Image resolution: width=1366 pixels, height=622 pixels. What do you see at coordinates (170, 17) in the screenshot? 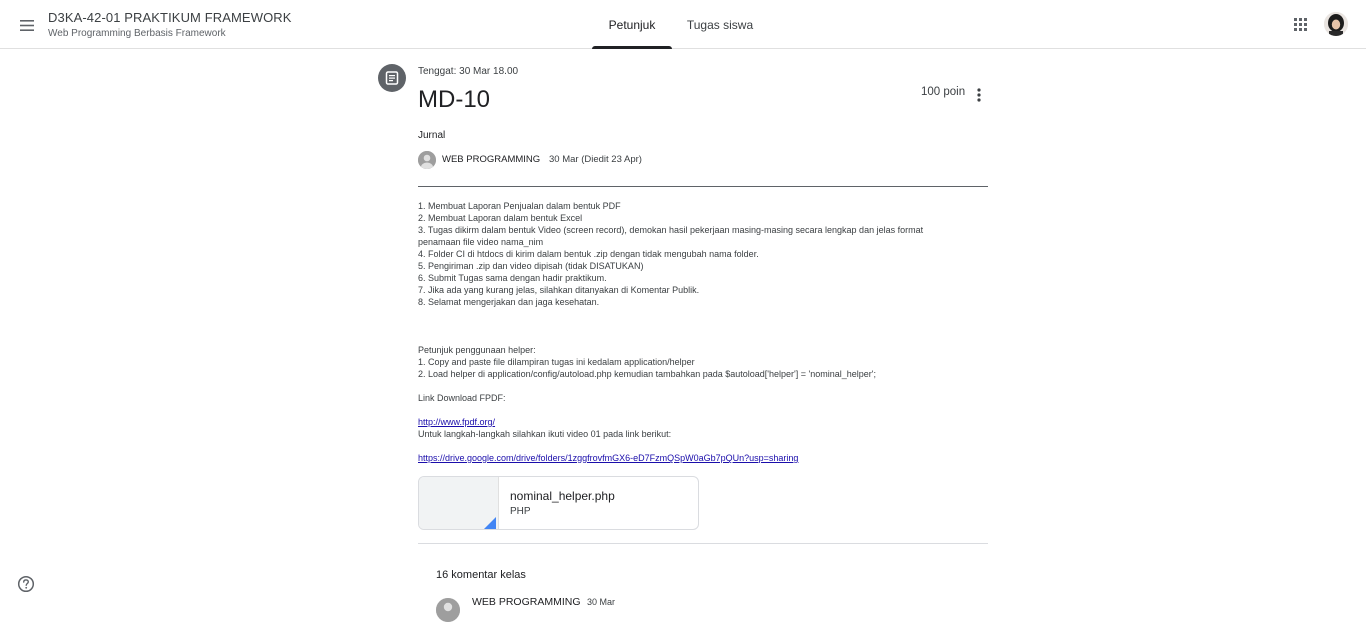
I see `class-title: D3KA-42-01 PRAKTIKUM FRAMEWORK` at bounding box center [170, 17].